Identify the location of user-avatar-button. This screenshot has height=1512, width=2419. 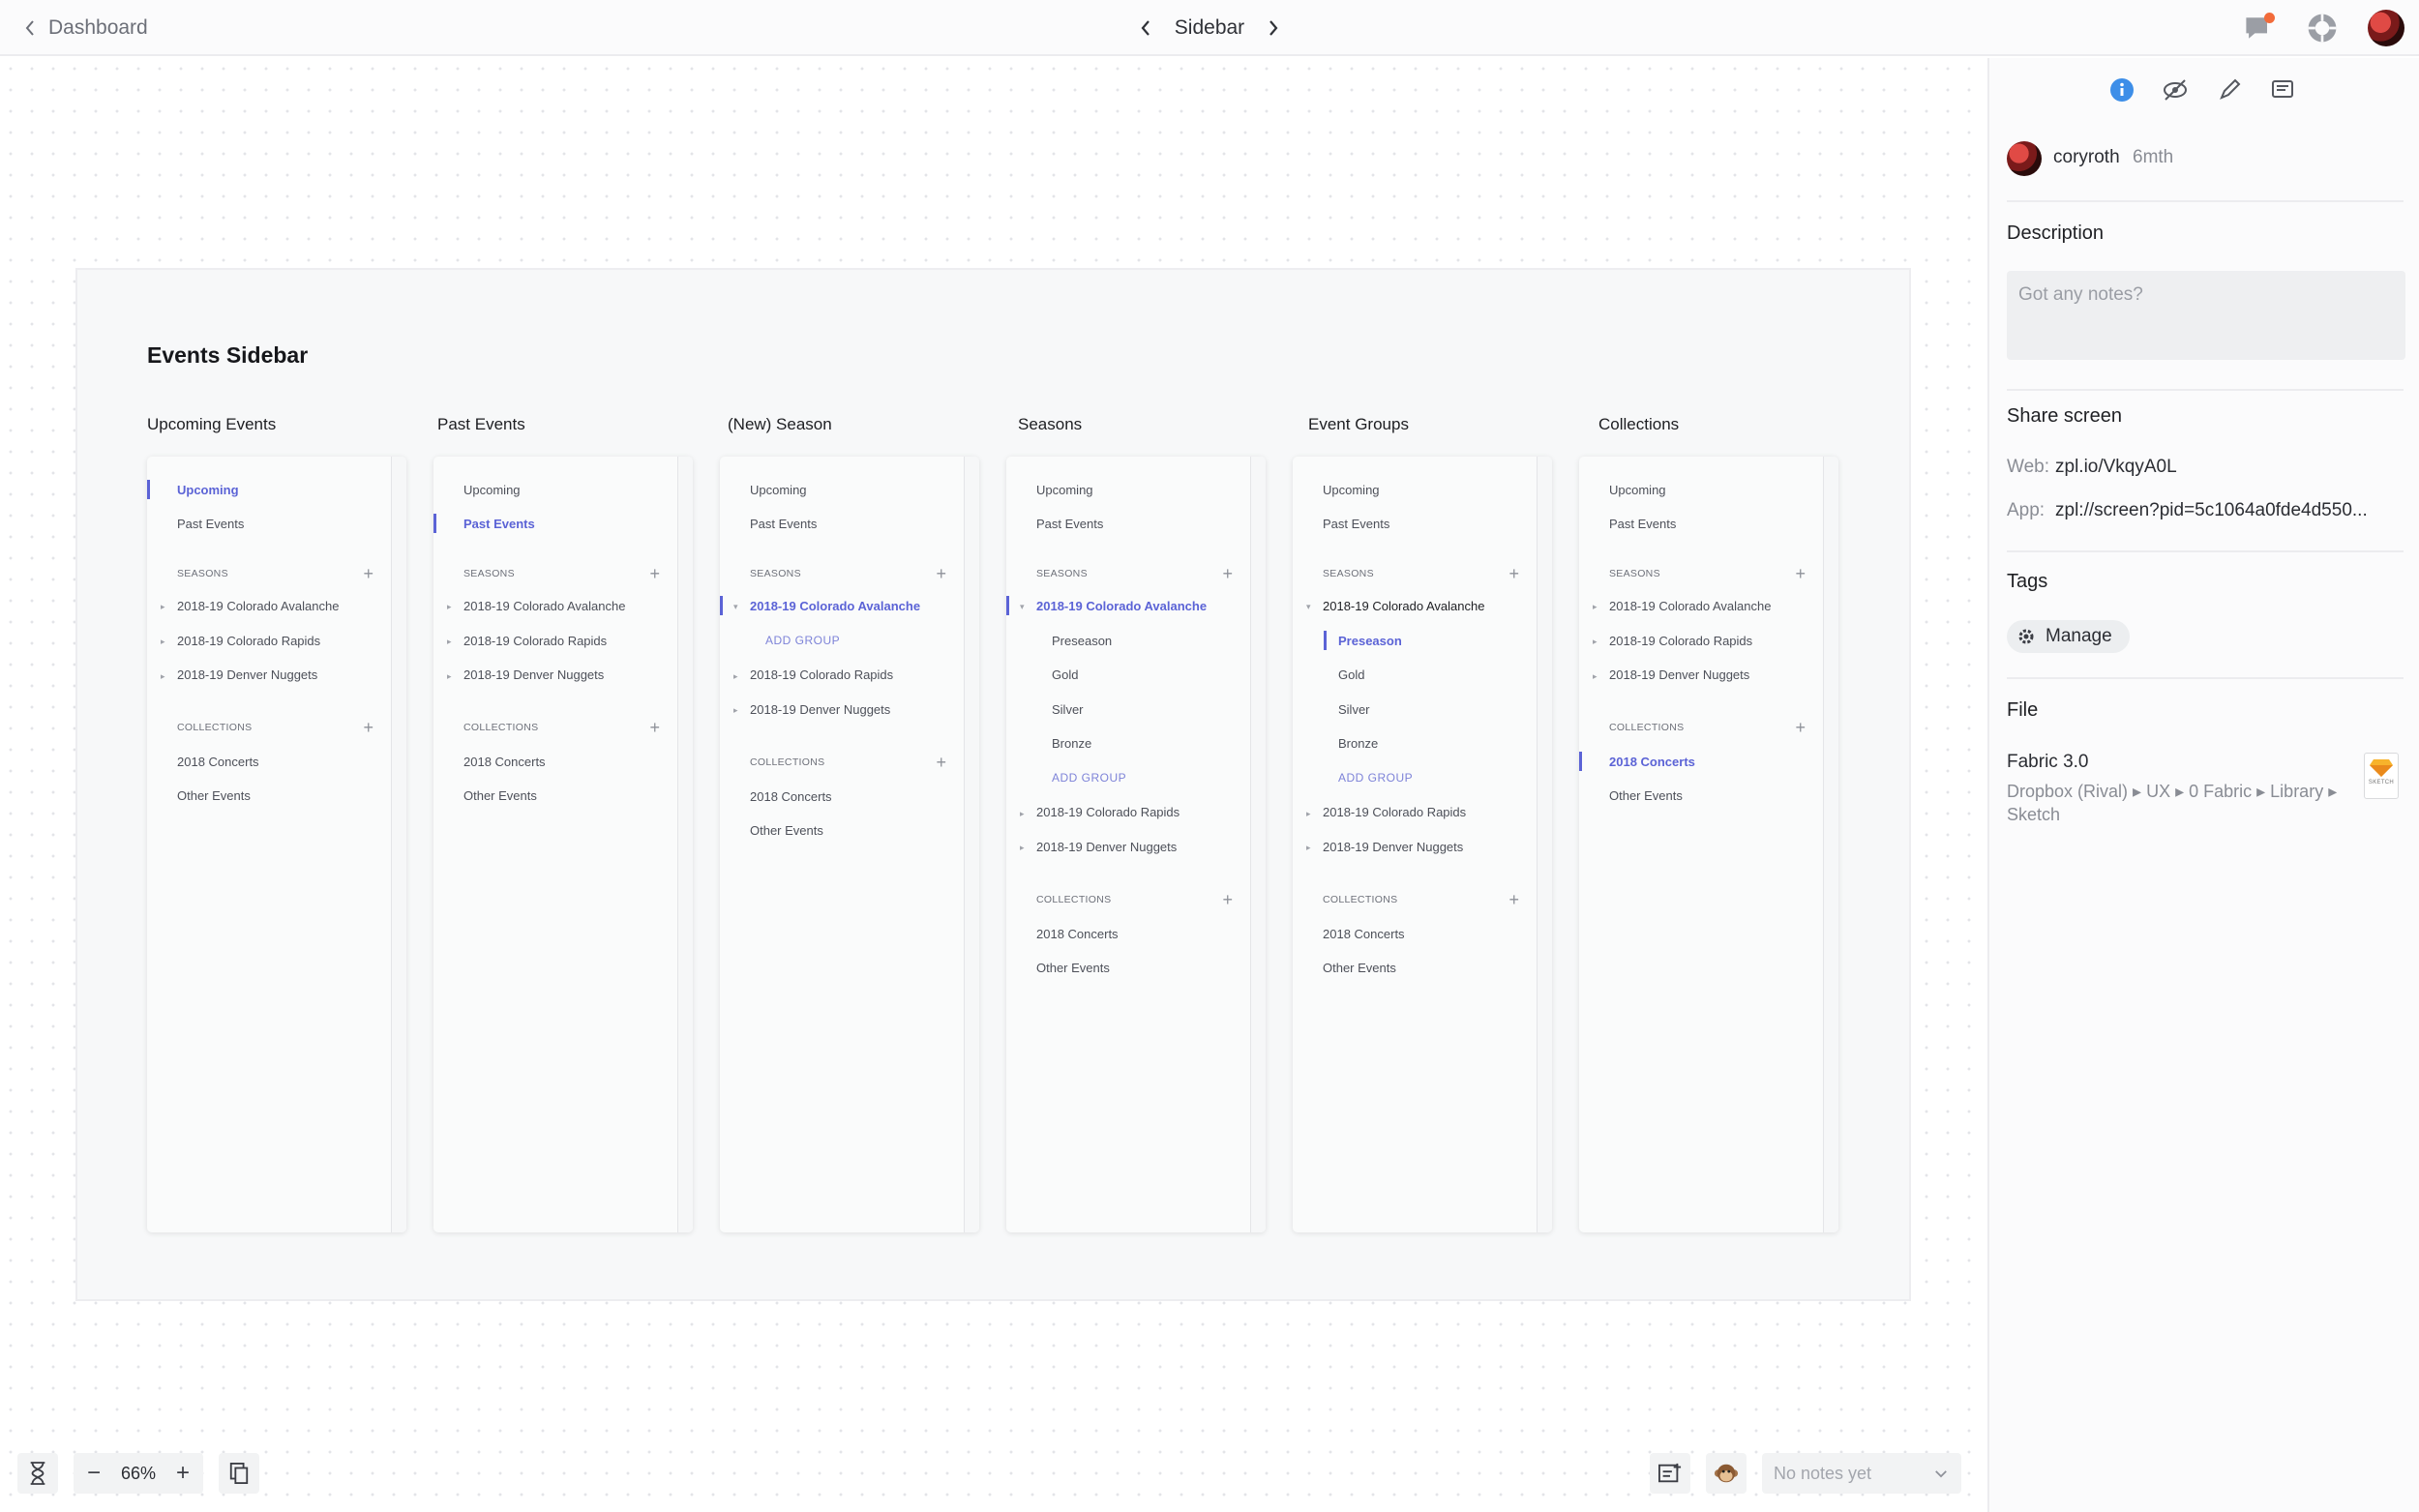
(2386, 28).